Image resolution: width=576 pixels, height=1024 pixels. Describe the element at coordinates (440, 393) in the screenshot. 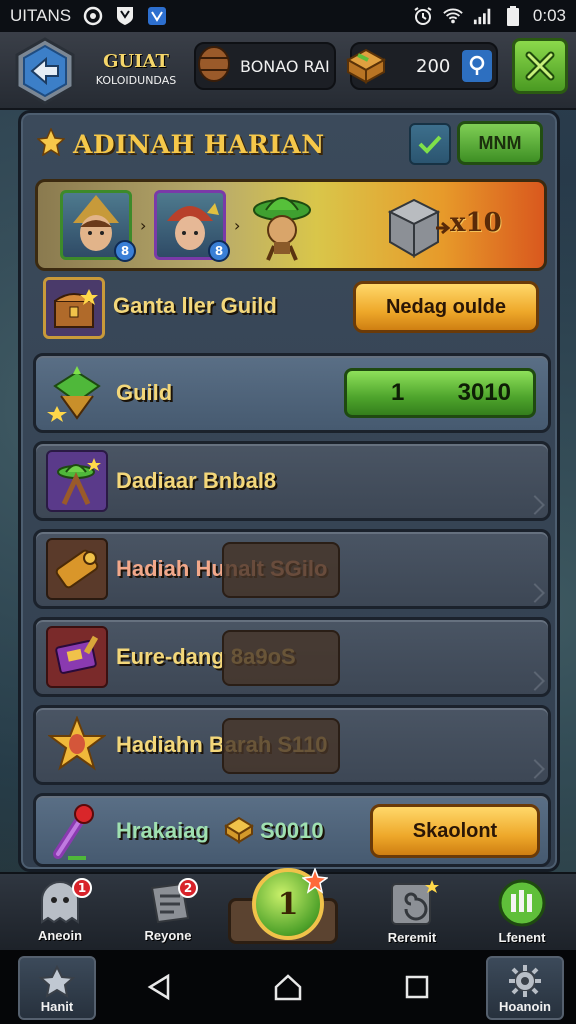

I see `progress-button: 1 3010` at that location.